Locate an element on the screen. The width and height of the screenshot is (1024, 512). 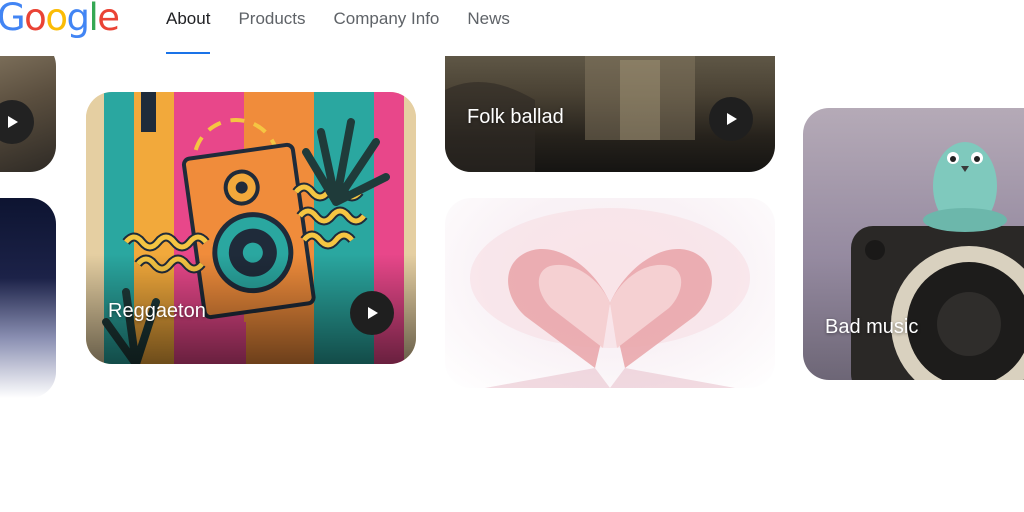
music-card-bad-music: Bad music is located at coordinates (913, 244).